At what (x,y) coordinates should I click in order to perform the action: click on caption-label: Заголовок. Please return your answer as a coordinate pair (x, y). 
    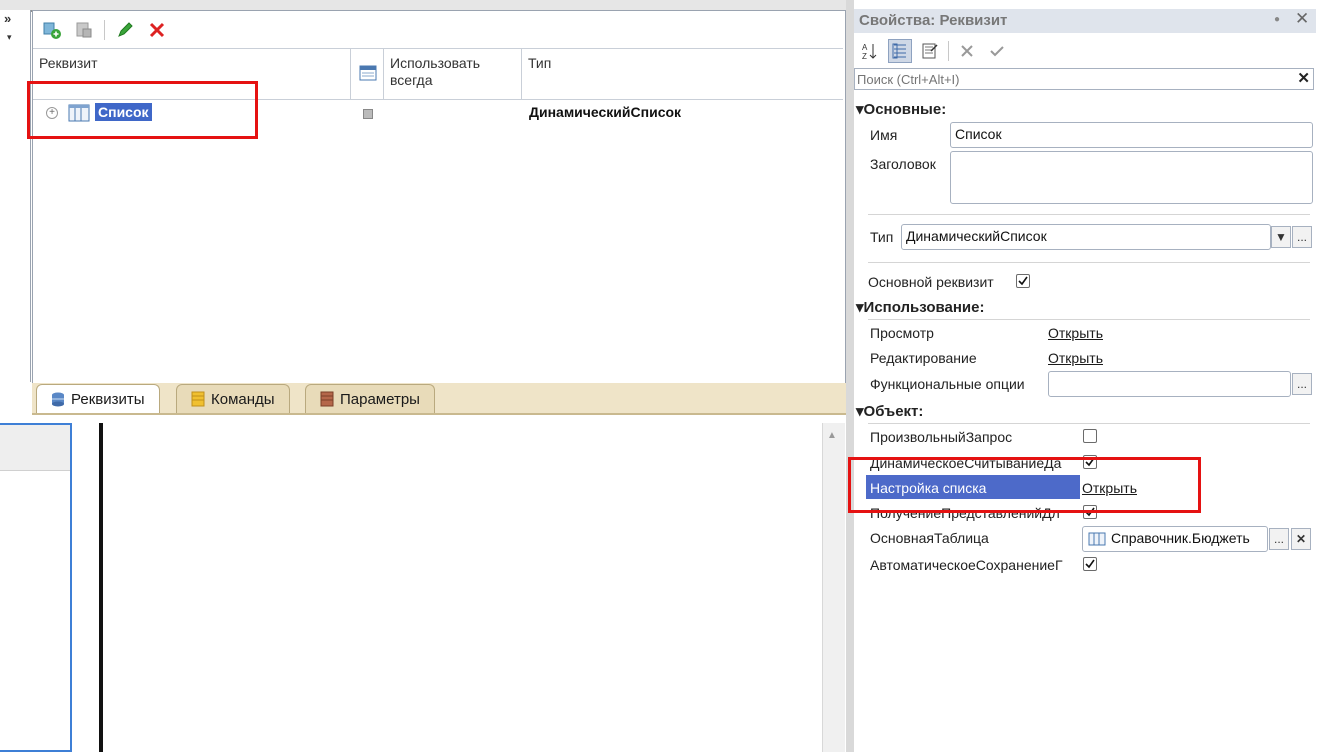
    Looking at the image, I should click on (903, 164).